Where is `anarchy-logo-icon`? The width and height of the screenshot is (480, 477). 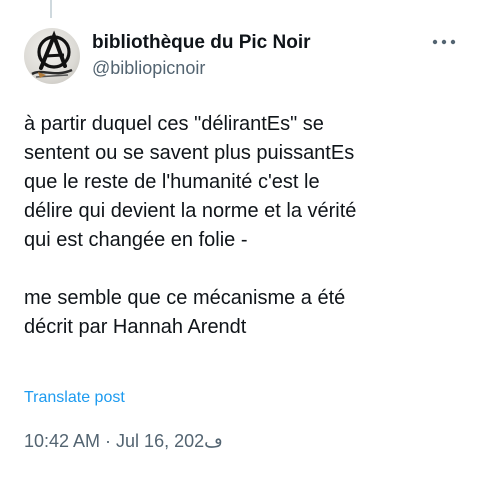 anarchy-logo-icon is located at coordinates (52, 54).